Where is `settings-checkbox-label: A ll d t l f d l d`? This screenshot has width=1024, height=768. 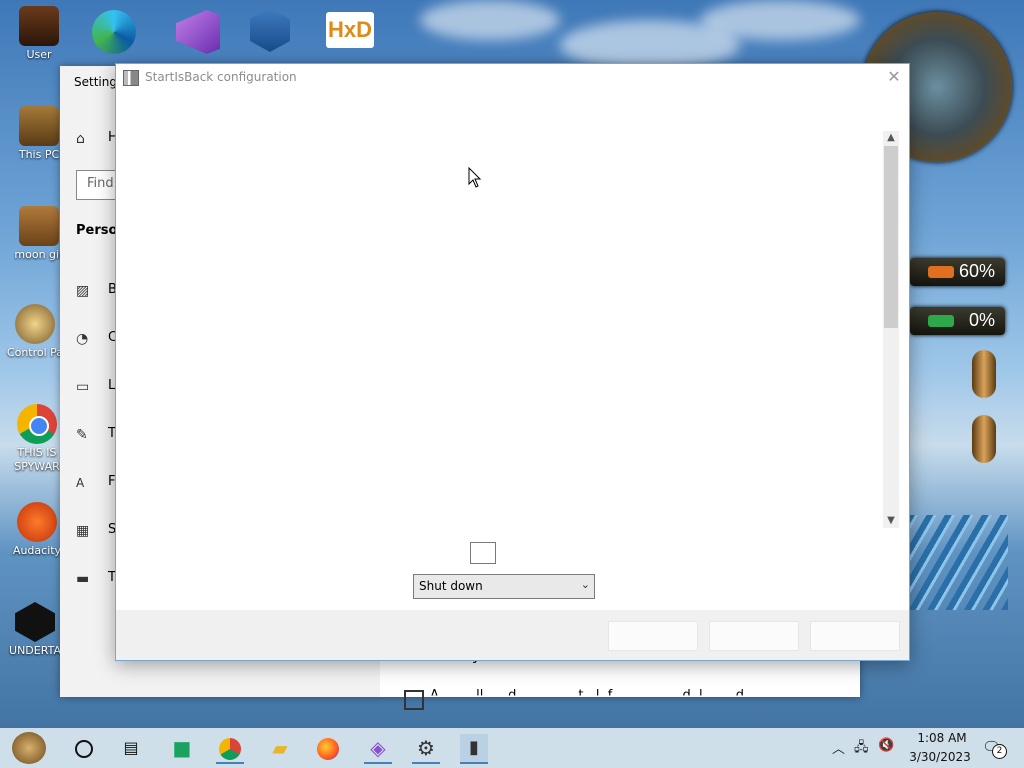 settings-checkbox-label: A ll d t l f d l d is located at coordinates (587, 695).